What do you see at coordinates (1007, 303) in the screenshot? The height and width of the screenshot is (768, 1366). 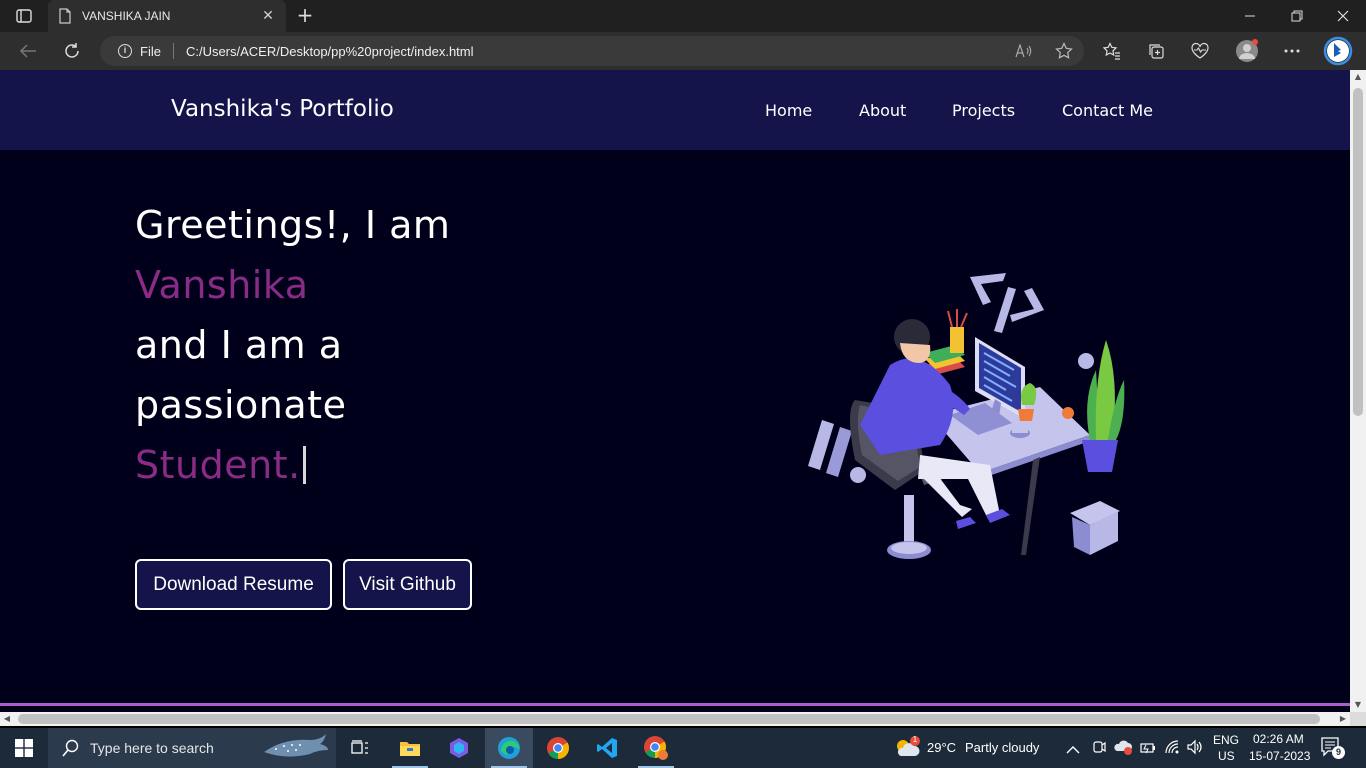 I see `code-tag-icon` at bounding box center [1007, 303].